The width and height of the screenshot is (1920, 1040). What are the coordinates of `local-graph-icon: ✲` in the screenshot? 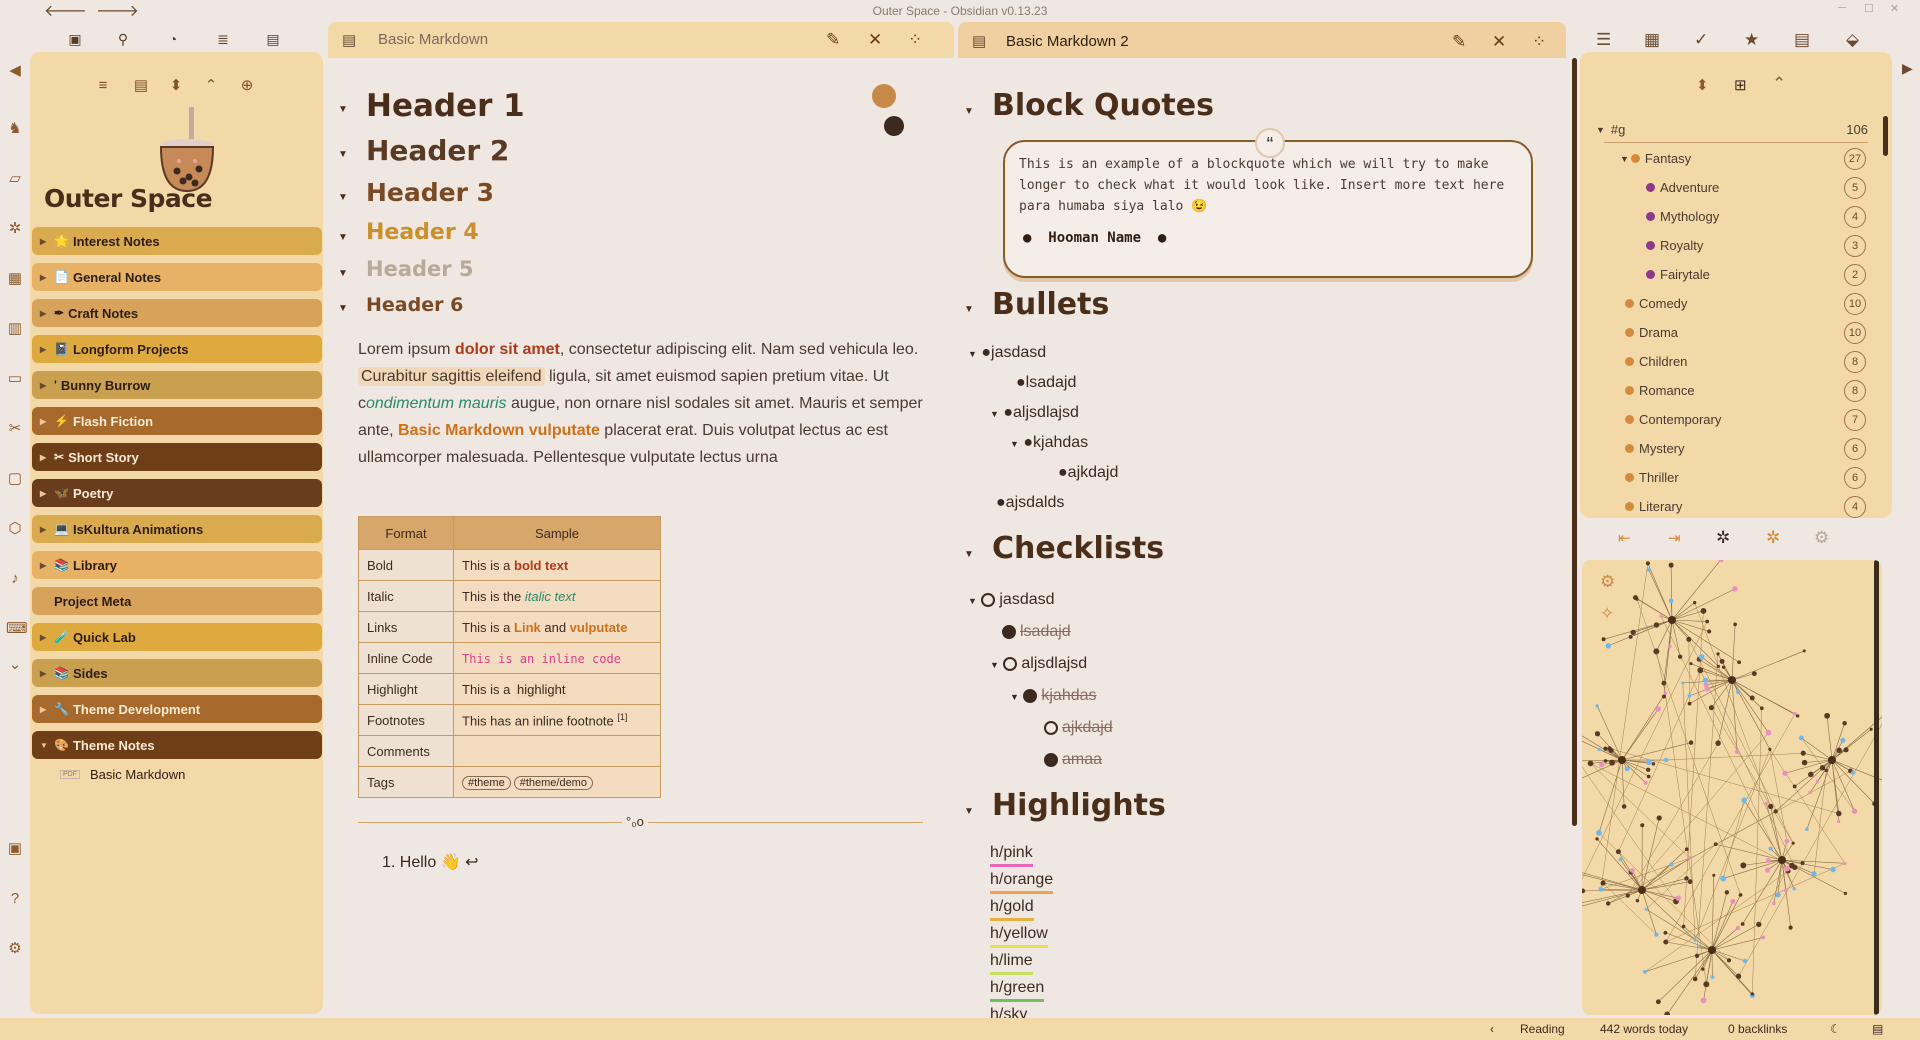 It's located at (1723, 538).